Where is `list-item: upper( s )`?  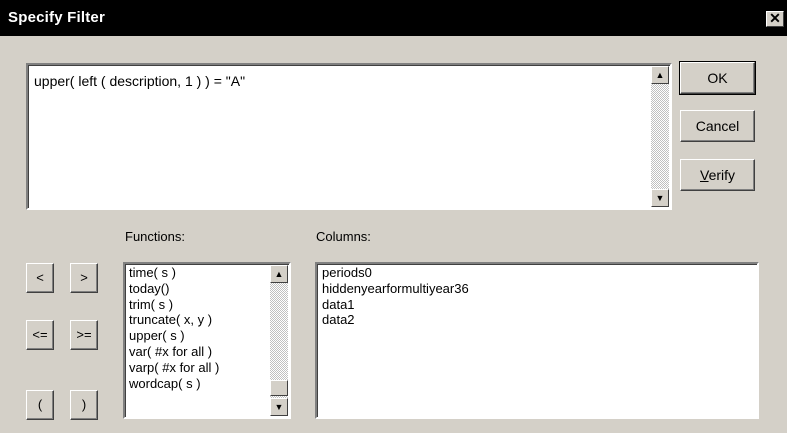 list-item: upper( s ) is located at coordinates (174, 336).